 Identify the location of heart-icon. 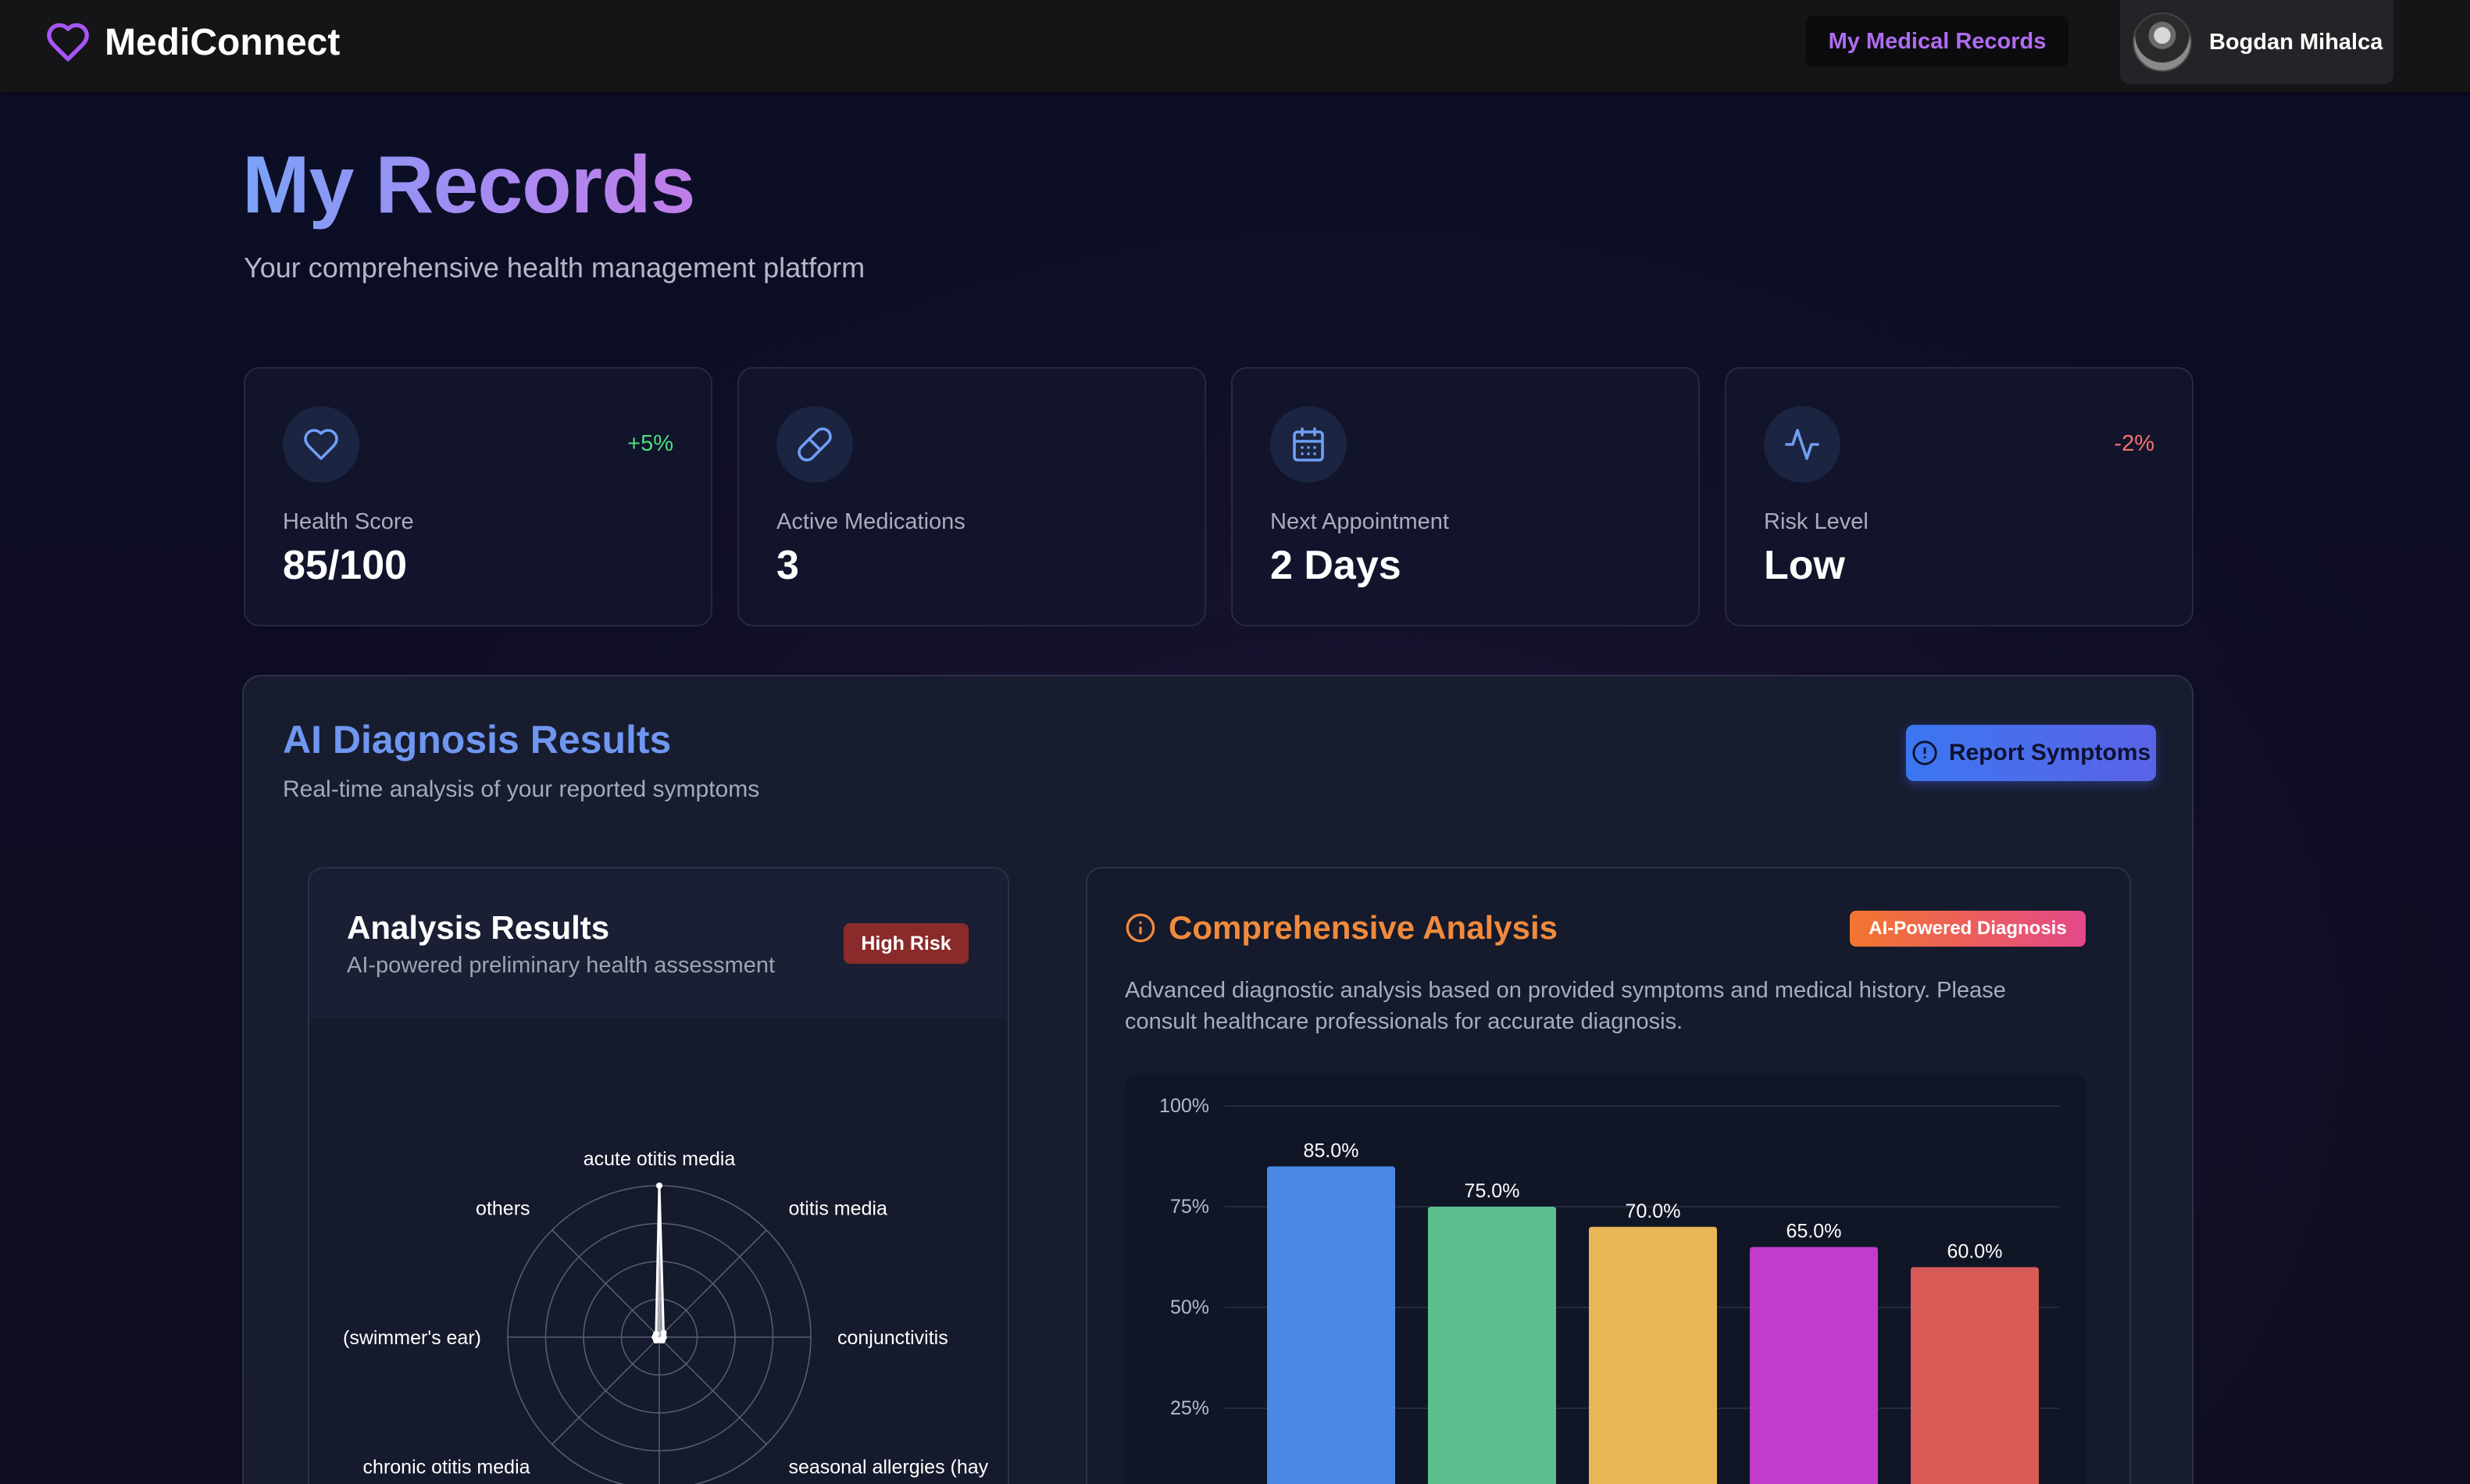
(321, 444).